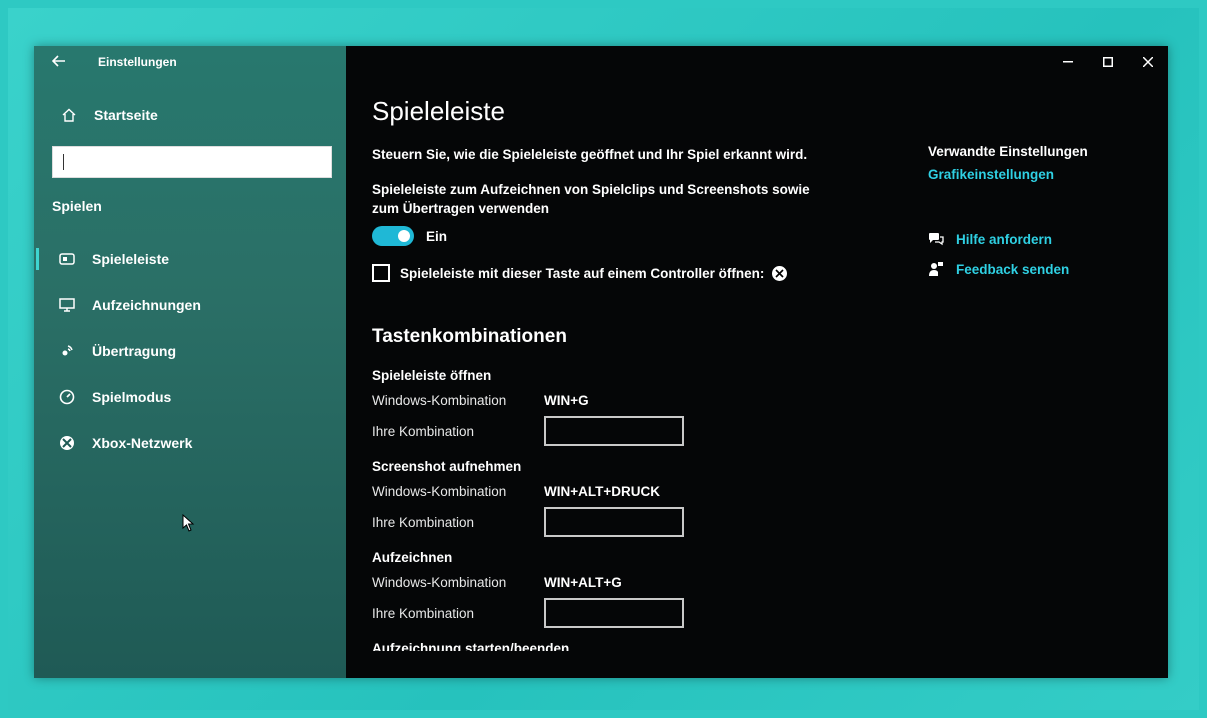  I want to click on windows-combo-value: WIN+ALT+DRUCK, so click(602, 491).